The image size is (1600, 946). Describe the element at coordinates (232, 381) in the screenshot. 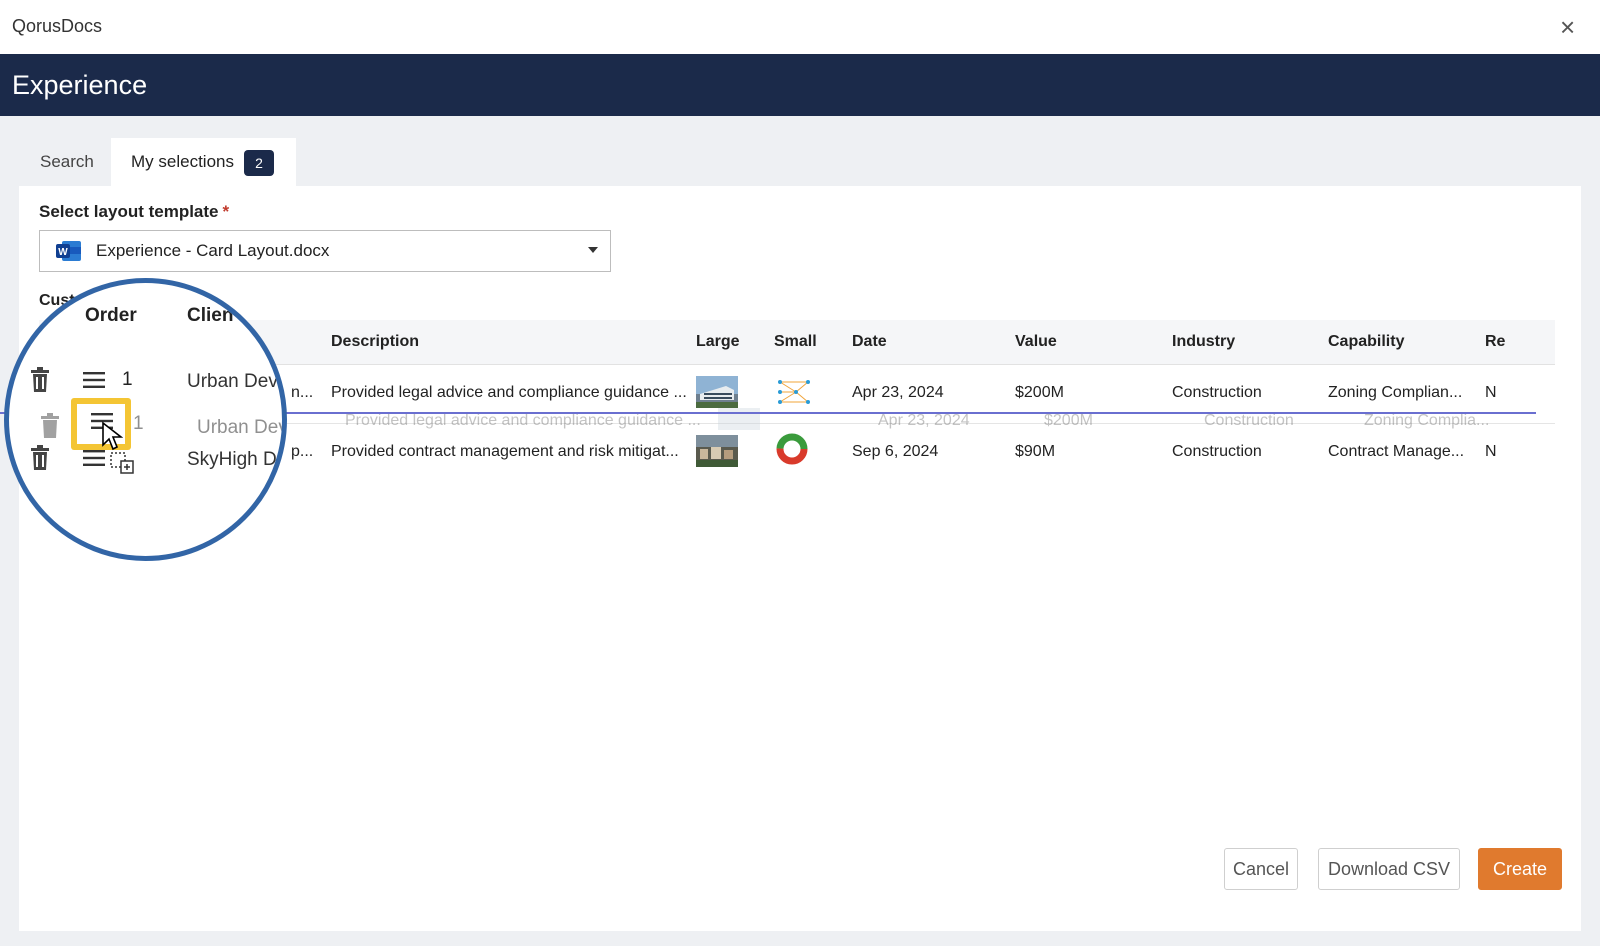

I see `client-cell: Urban Dev` at that location.